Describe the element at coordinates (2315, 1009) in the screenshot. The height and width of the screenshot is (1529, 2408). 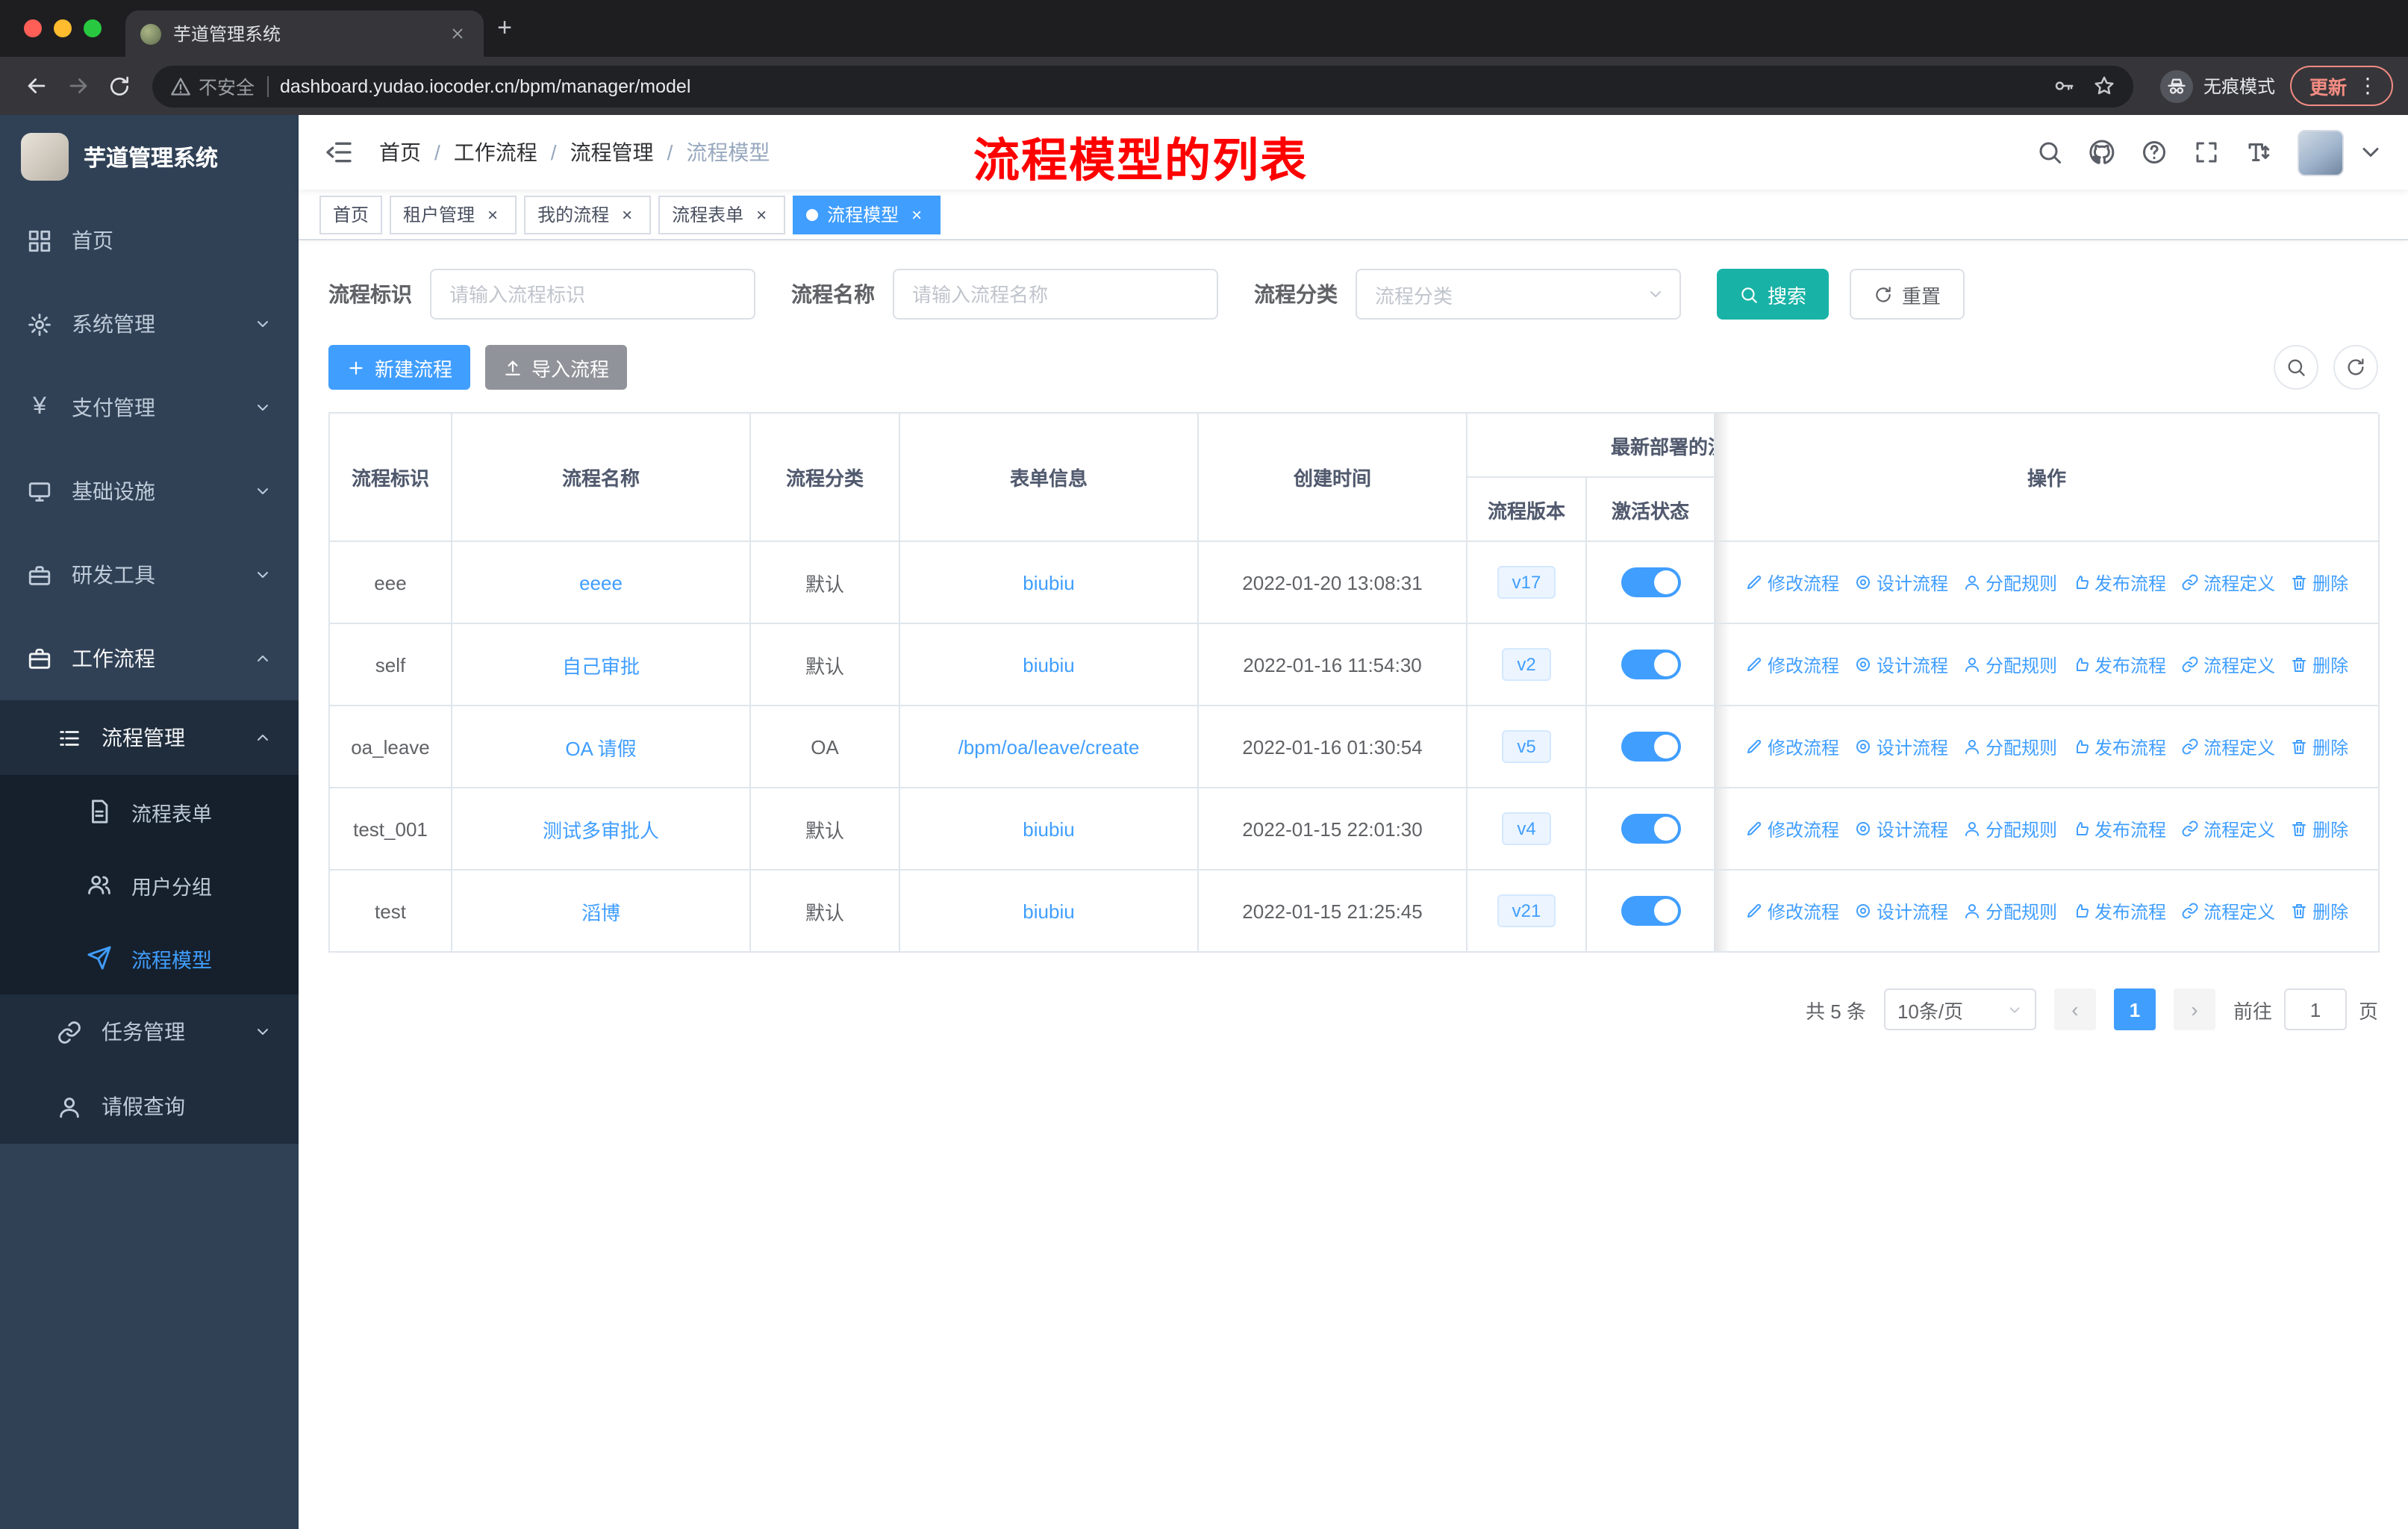
I see `goto-page-input` at that location.